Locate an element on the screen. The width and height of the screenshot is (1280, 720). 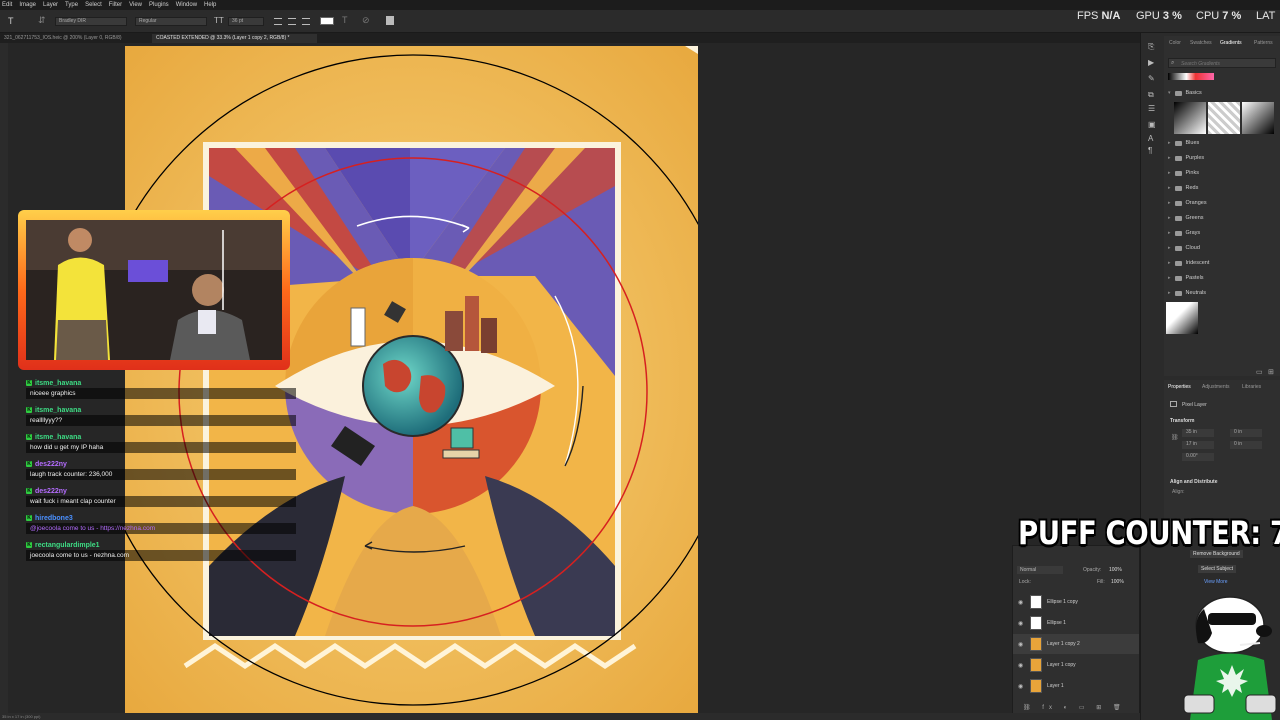
character-icon: A is located at coordinates (1150, 138).